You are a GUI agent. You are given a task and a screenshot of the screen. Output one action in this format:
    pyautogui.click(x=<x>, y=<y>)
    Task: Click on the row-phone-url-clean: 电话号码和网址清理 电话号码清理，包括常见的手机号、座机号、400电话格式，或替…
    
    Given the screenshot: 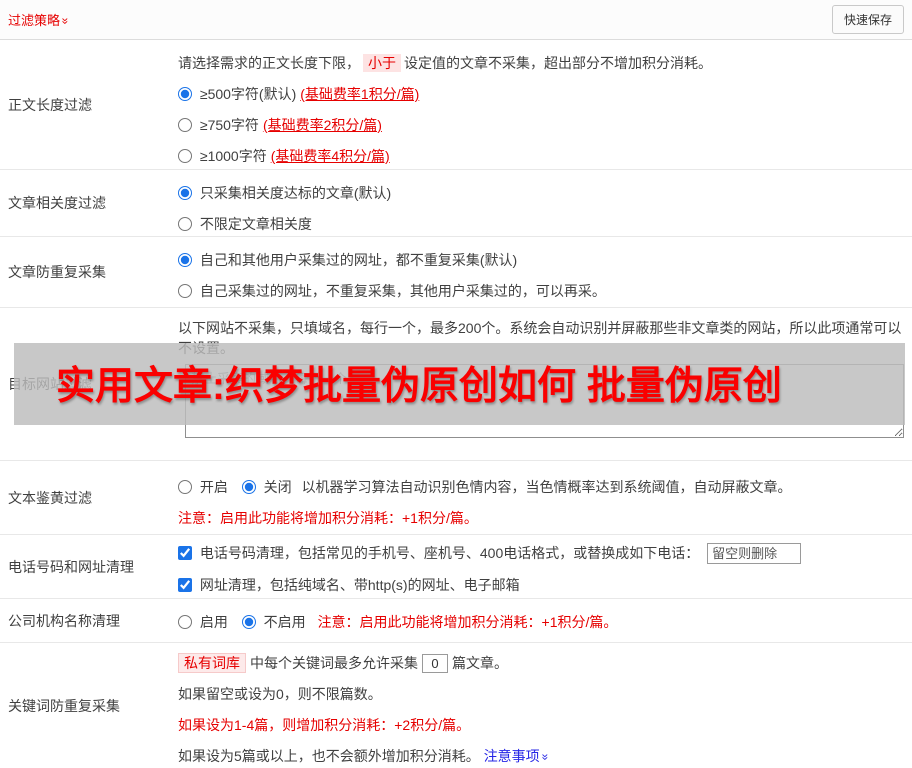 What is the action you would take?
    pyautogui.click(x=456, y=567)
    